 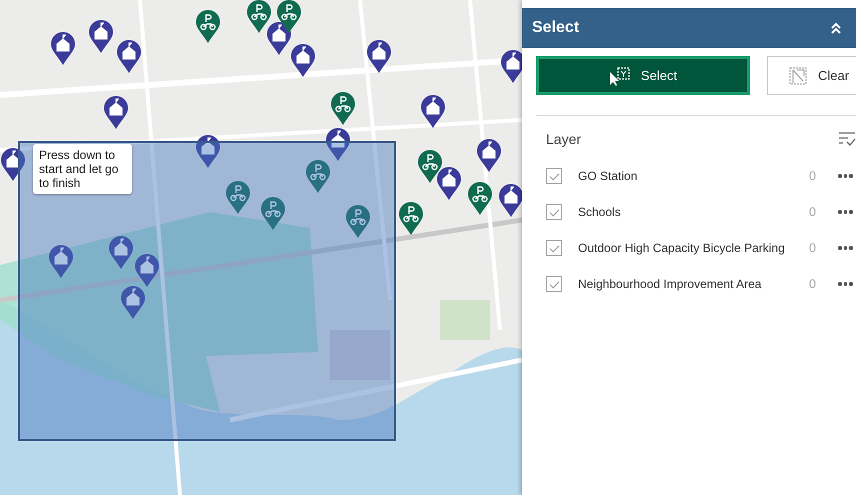 I want to click on filter-icon, so click(x=847, y=139).